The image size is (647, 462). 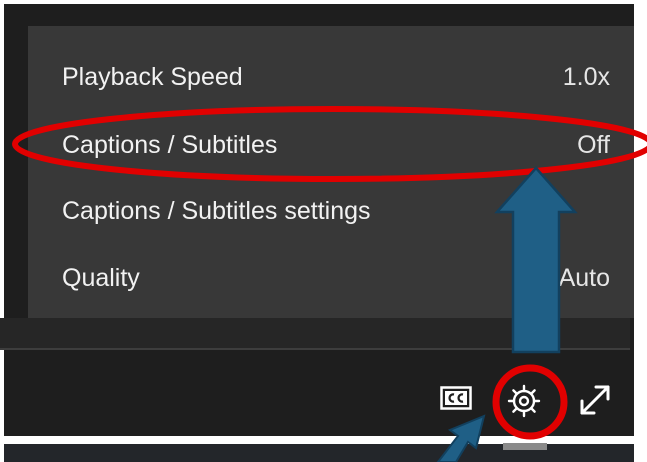 I want to click on menu-item-captions-subtitles: Captions / Subtitles Off, so click(x=331, y=144).